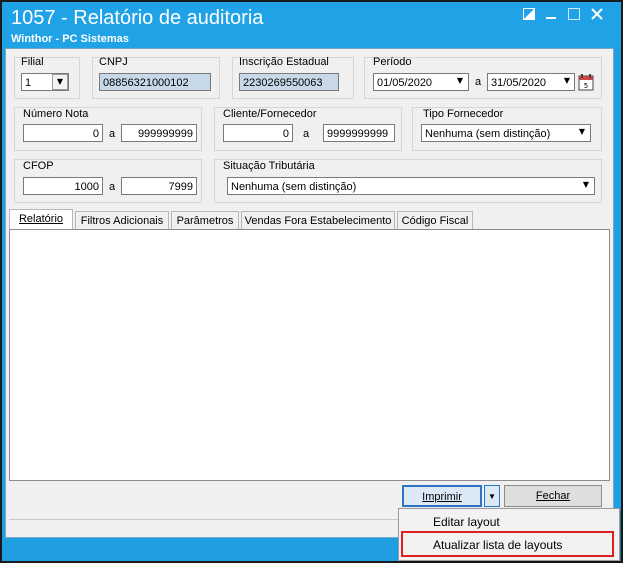 This screenshot has height=563, width=623. What do you see at coordinates (70, 39) in the screenshot?
I see `window-subtitle: Winthor - PC Sistemas` at bounding box center [70, 39].